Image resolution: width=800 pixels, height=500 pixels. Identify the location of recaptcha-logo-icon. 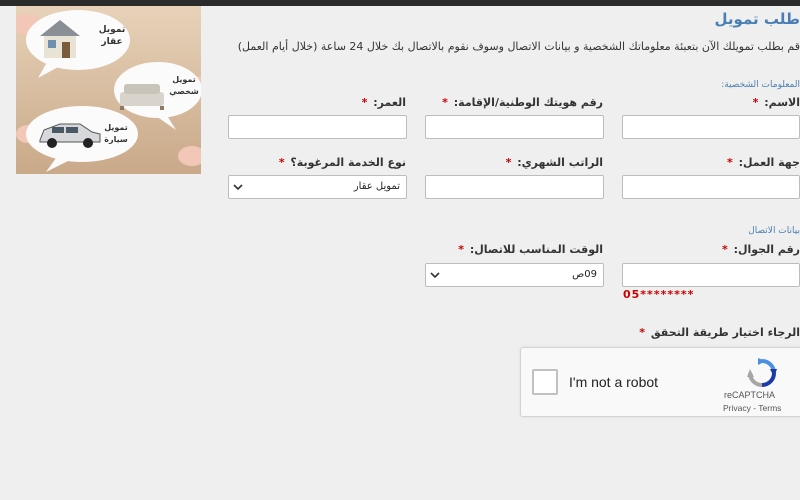
(762, 372).